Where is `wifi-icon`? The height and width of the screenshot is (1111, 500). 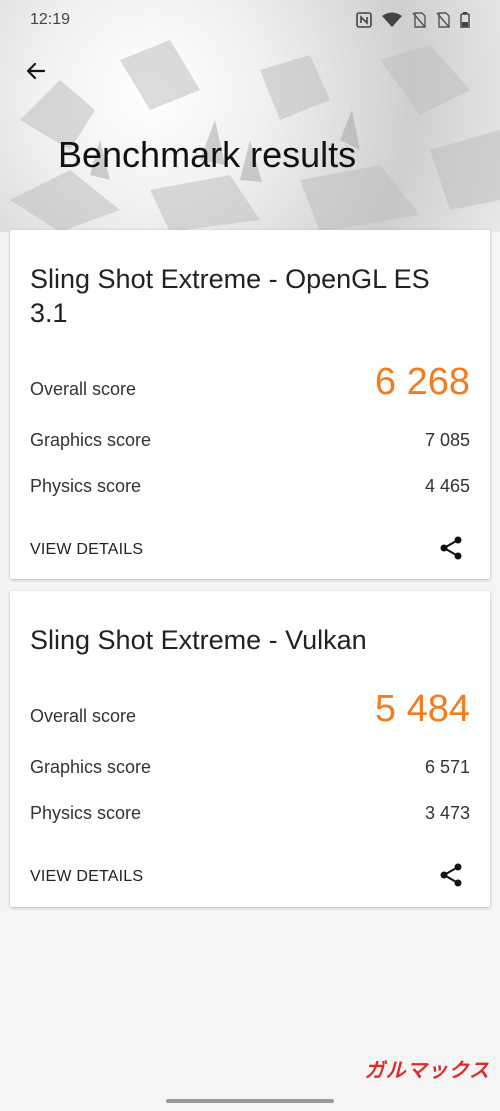 wifi-icon is located at coordinates (392, 20).